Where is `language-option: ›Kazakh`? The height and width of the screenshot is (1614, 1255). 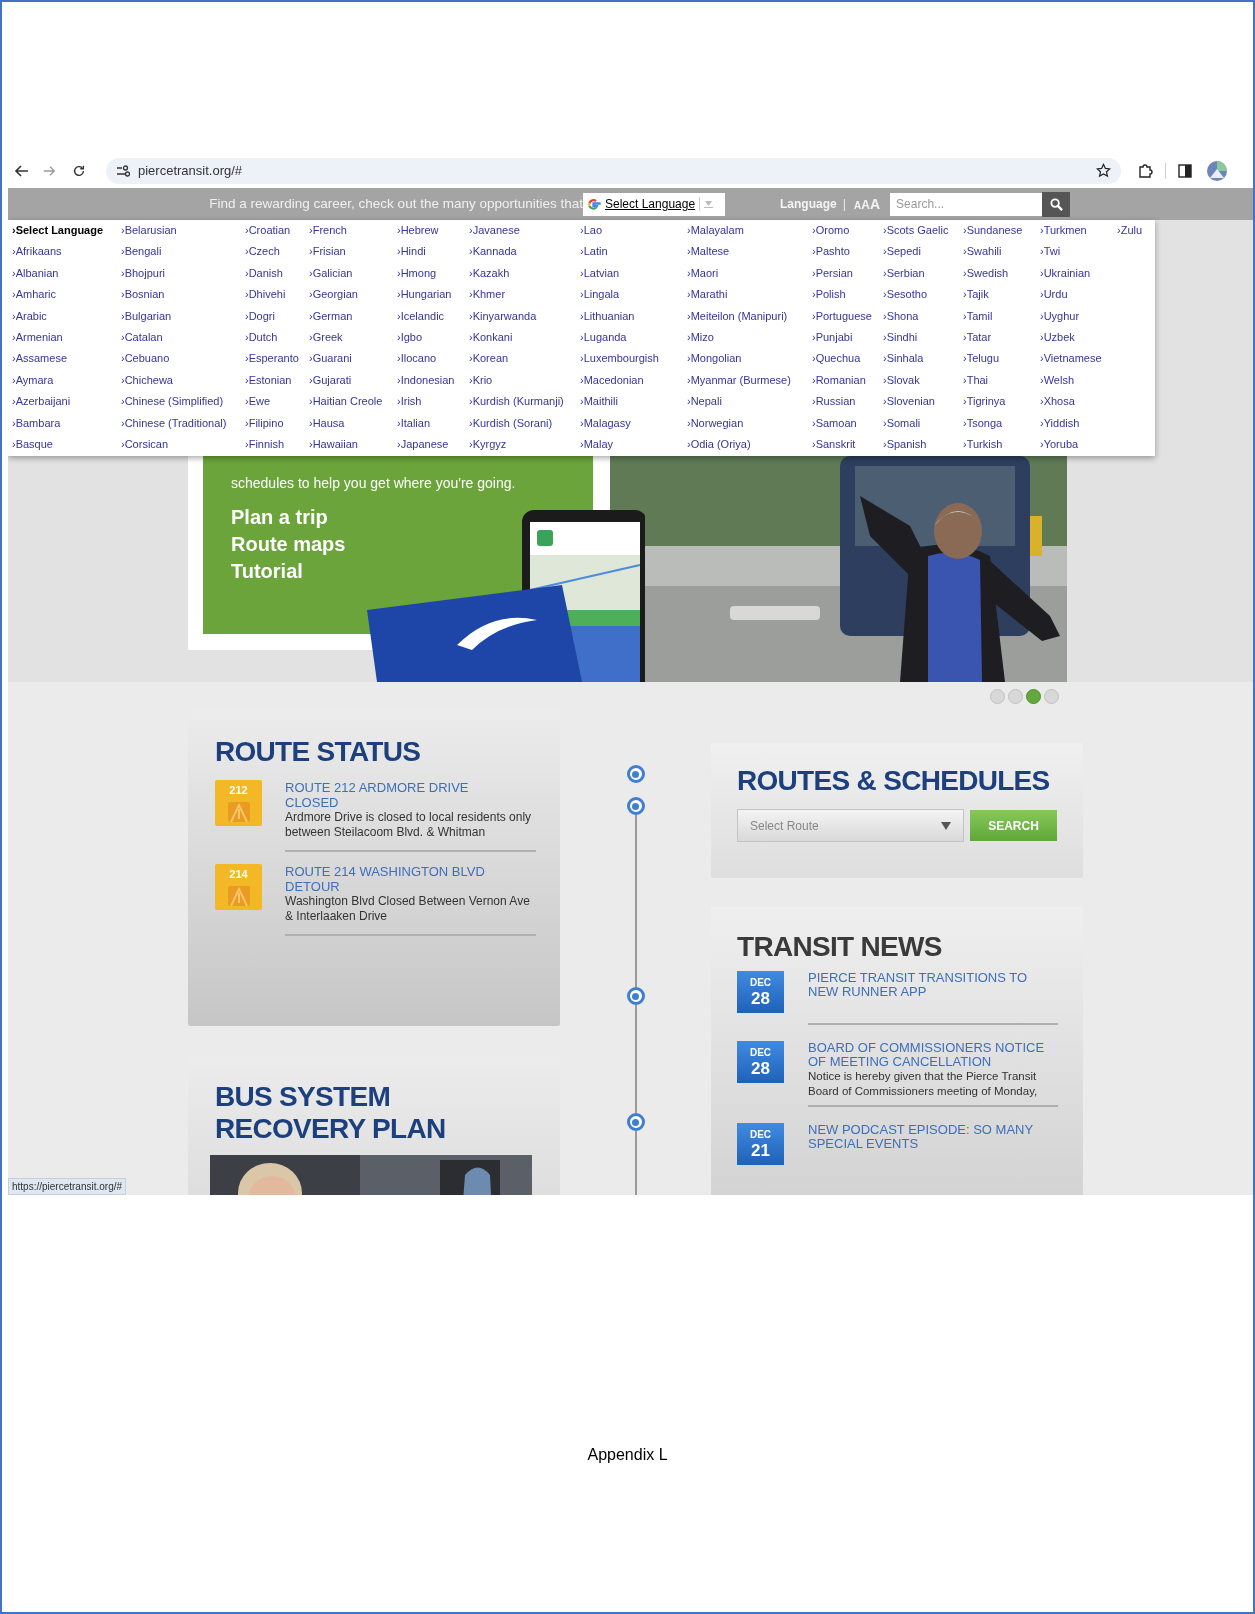 language-option: ›Kazakh is located at coordinates (524, 273).